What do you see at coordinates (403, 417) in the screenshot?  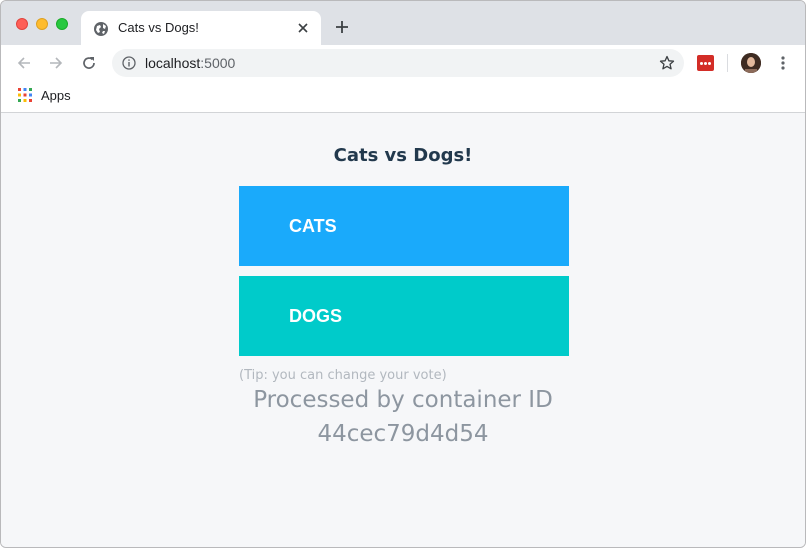 I see `container-info: Processed by container ID 44cec79d4d54` at bounding box center [403, 417].